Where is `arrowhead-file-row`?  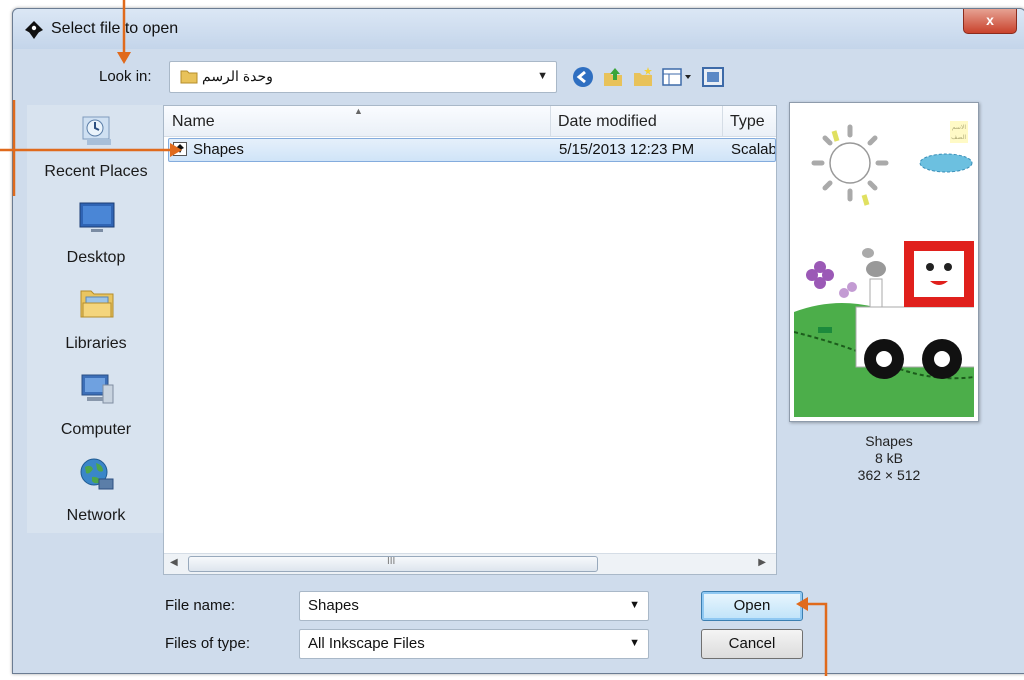 arrowhead-file-row is located at coordinates (176, 150).